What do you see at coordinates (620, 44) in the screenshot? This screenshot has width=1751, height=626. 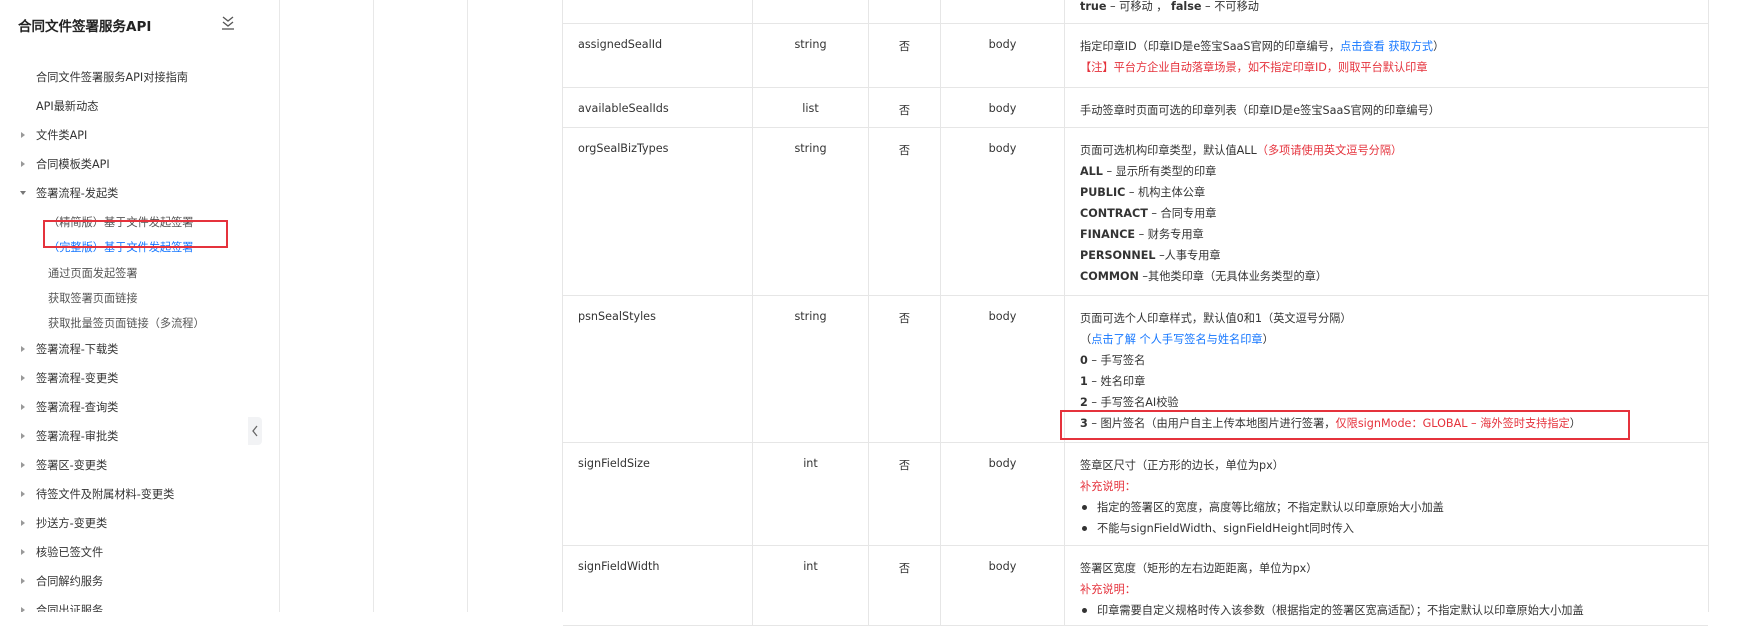 I see `param-name-cell-text: assignedSealId` at bounding box center [620, 44].